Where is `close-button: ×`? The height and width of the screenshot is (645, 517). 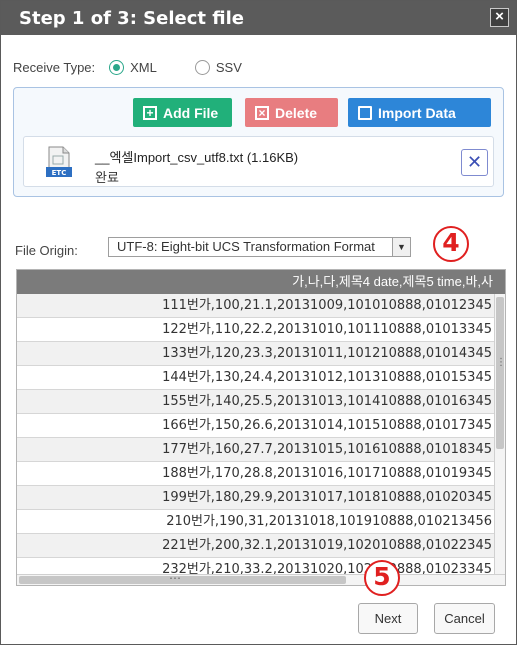 close-button: × is located at coordinates (499, 17).